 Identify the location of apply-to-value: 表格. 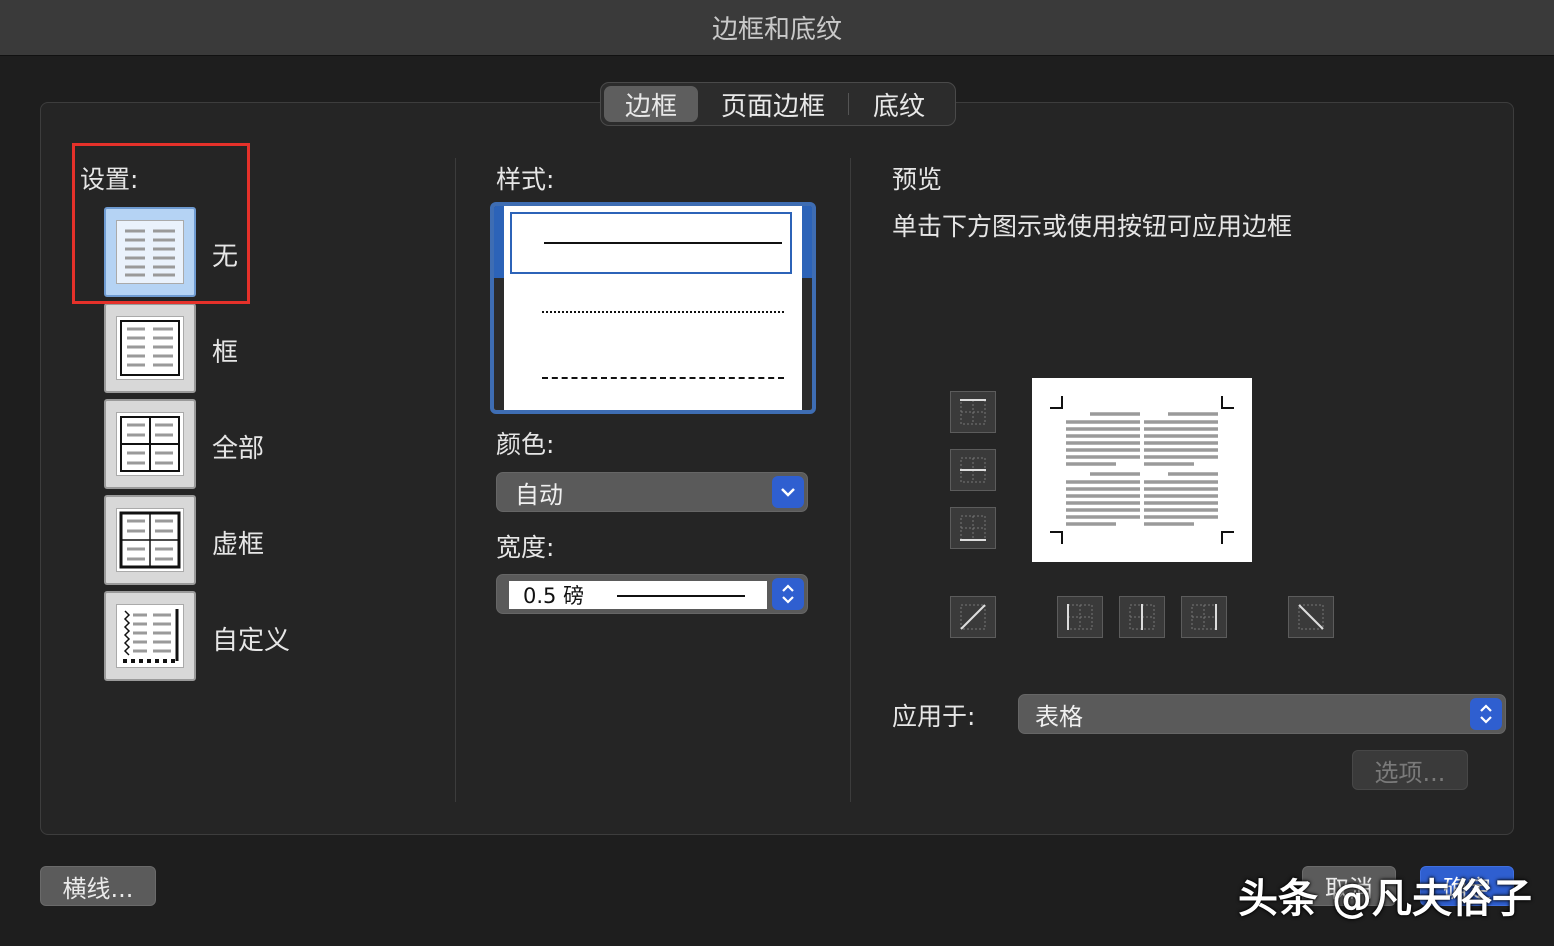
(1059, 716).